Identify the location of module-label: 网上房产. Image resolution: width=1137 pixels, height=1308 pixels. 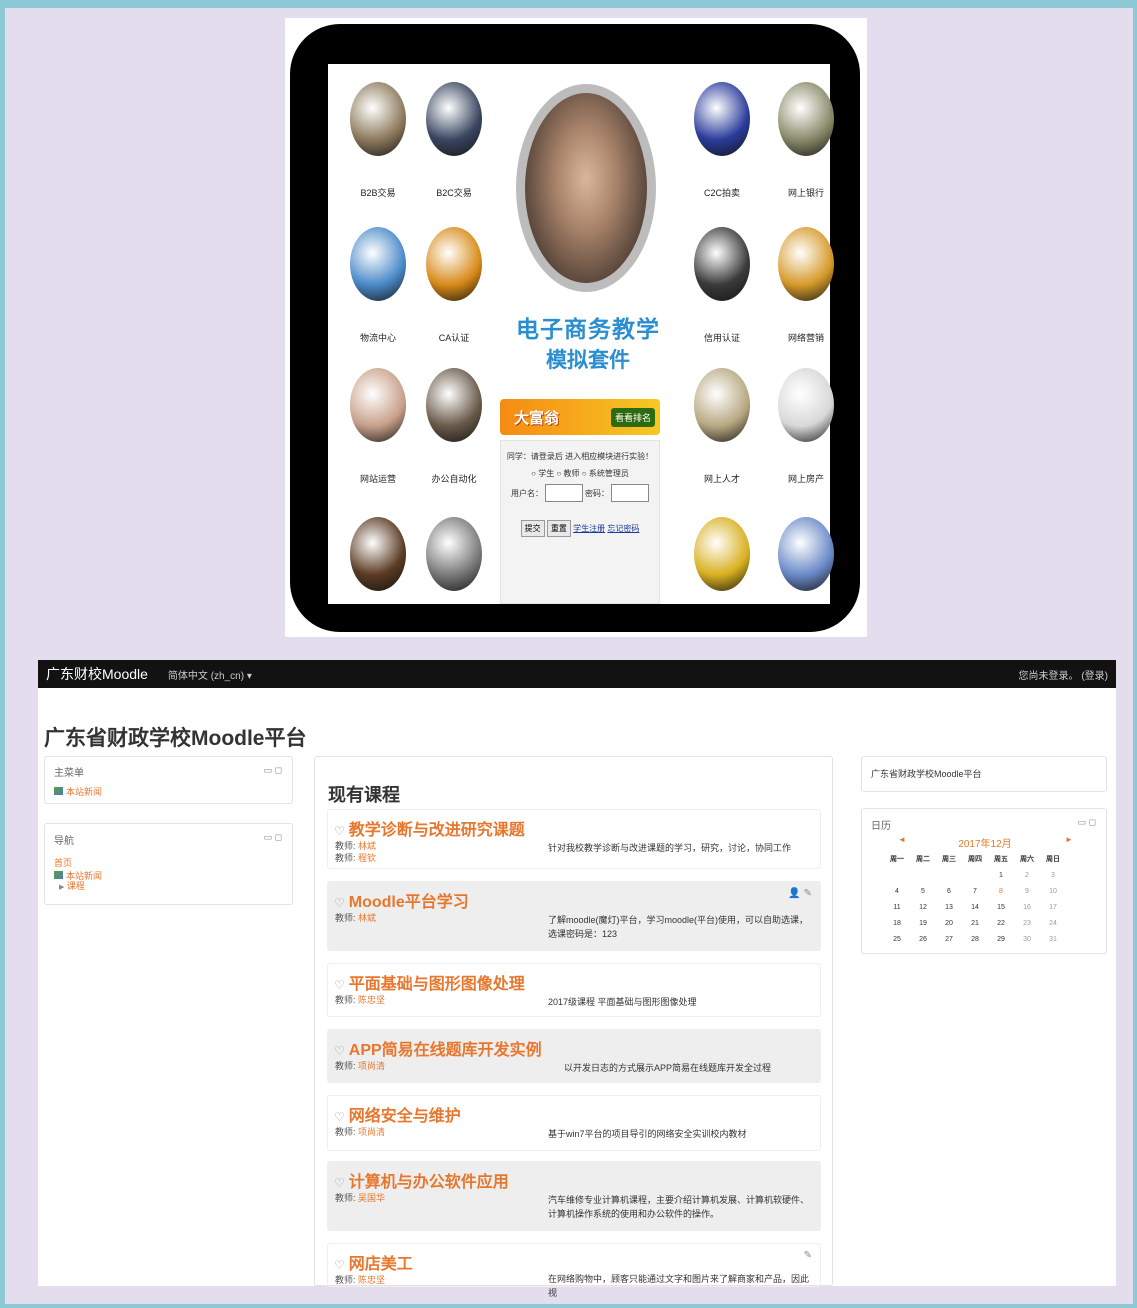
(806, 478).